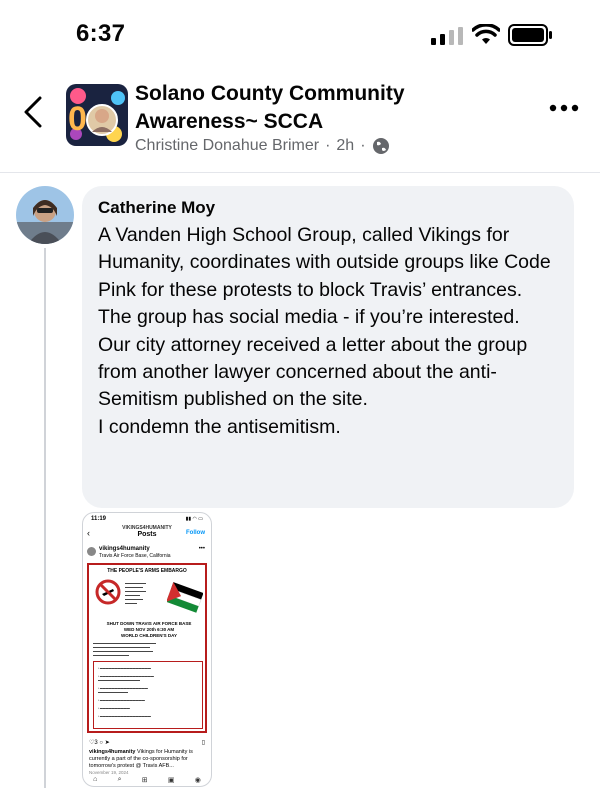  I want to click on commenter-avatar, so click(45, 215).